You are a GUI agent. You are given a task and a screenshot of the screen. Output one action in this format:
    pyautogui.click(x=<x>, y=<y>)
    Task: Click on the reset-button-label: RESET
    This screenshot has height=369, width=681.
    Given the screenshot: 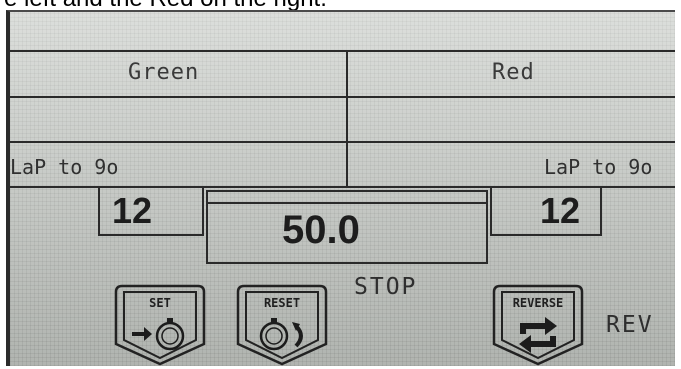 What is the action you would take?
    pyautogui.click(x=282, y=303)
    